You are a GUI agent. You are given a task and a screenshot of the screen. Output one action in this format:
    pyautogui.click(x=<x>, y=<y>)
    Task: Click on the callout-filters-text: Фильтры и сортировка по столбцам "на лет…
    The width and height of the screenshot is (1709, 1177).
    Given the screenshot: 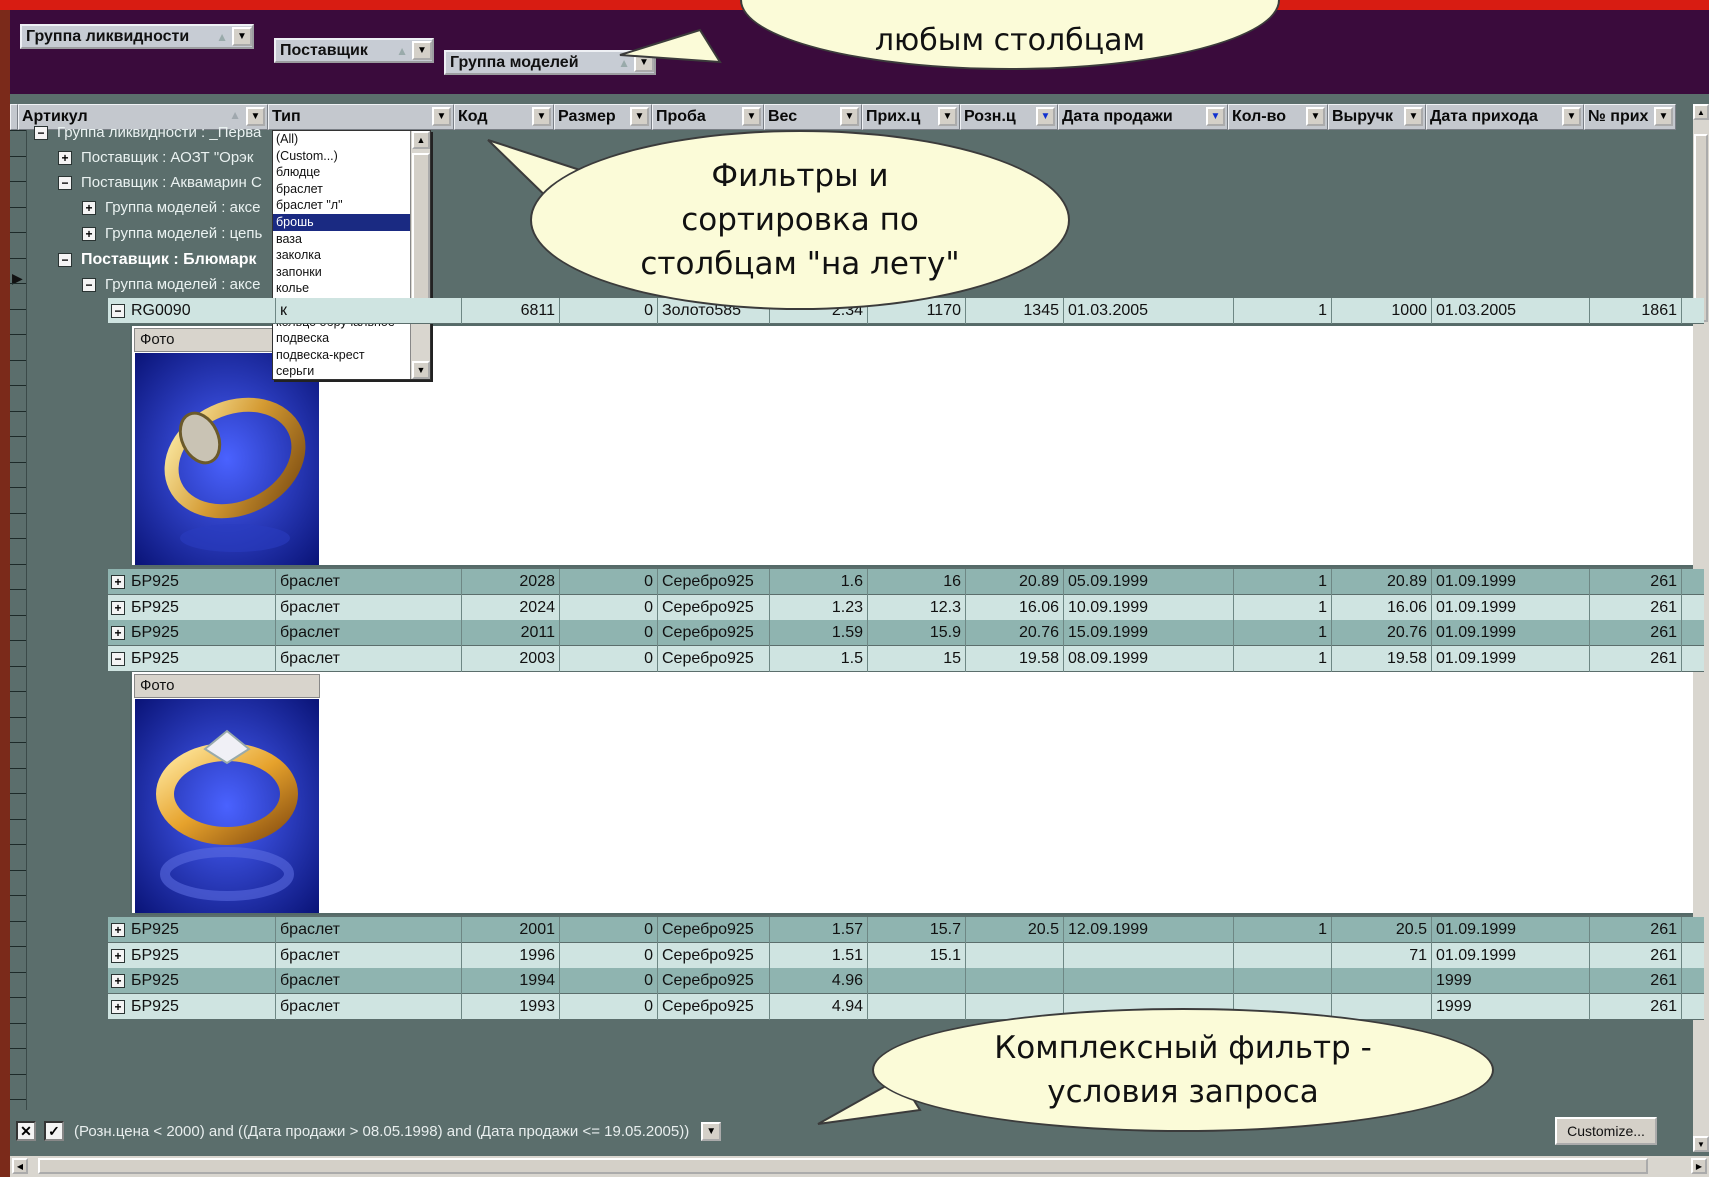 What is the action you would take?
    pyautogui.click(x=800, y=220)
    